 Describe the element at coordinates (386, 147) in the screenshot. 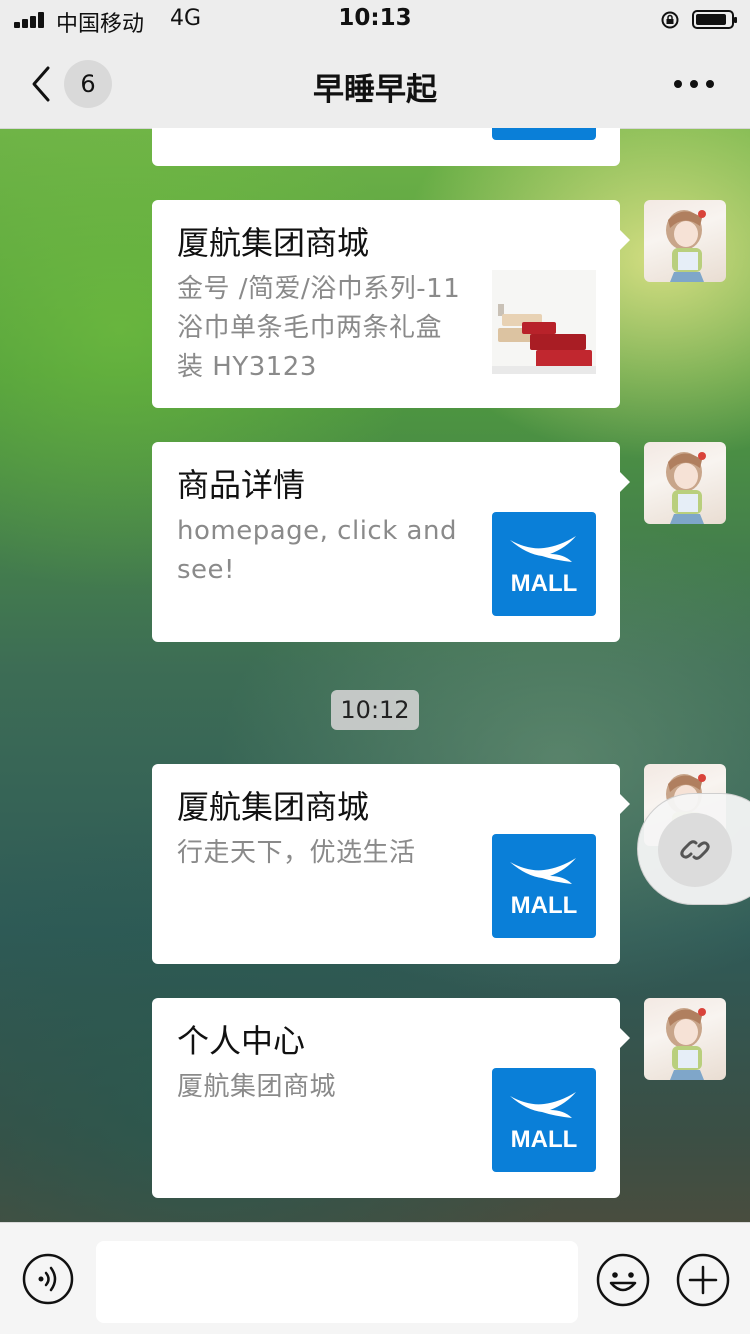

I see `message-card-partial` at that location.